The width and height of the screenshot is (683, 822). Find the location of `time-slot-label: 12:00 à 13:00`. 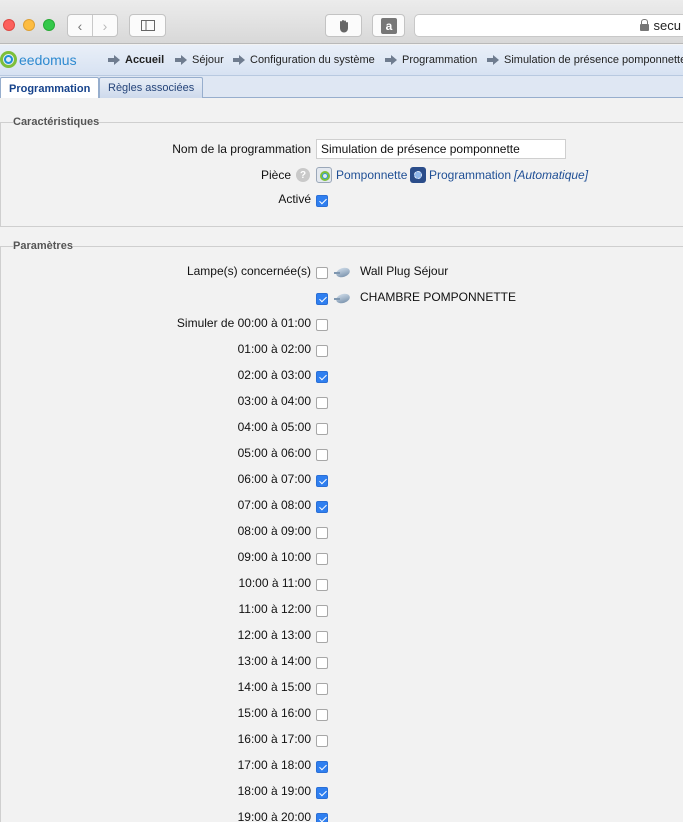

time-slot-label: 12:00 à 13:00 is located at coordinates (274, 635).